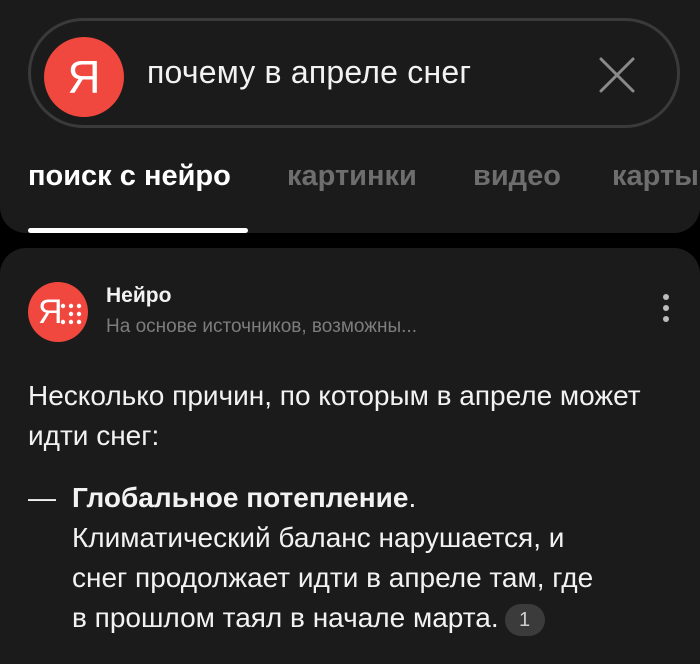  What do you see at coordinates (129, 176) in the screenshot?
I see `tab-neuro-search: поиск с нейро` at bounding box center [129, 176].